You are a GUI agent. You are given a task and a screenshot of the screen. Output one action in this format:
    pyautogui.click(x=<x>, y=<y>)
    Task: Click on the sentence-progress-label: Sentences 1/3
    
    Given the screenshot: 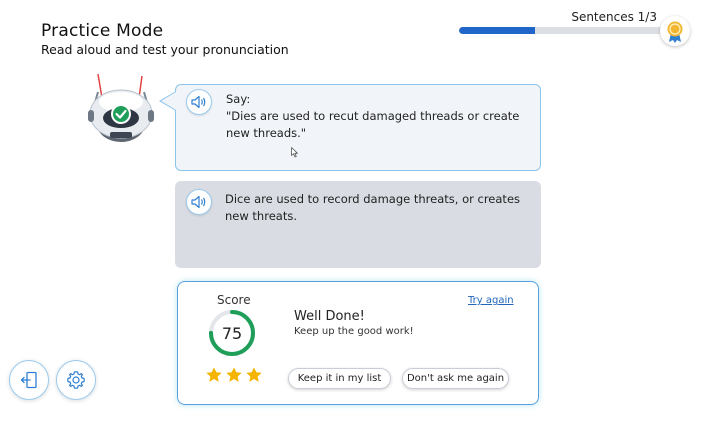 What is the action you would take?
    pyautogui.click(x=614, y=17)
    